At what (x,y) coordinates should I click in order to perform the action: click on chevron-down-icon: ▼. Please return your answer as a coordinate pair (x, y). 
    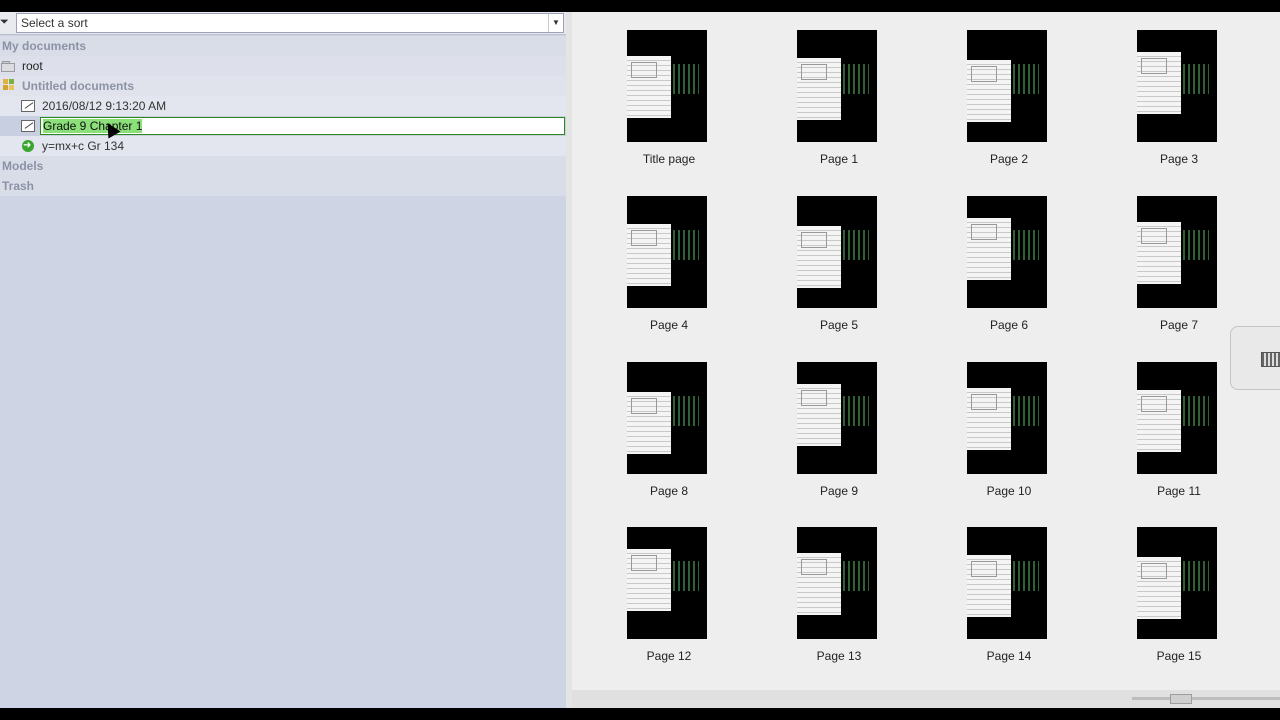
    Looking at the image, I should click on (555, 23).